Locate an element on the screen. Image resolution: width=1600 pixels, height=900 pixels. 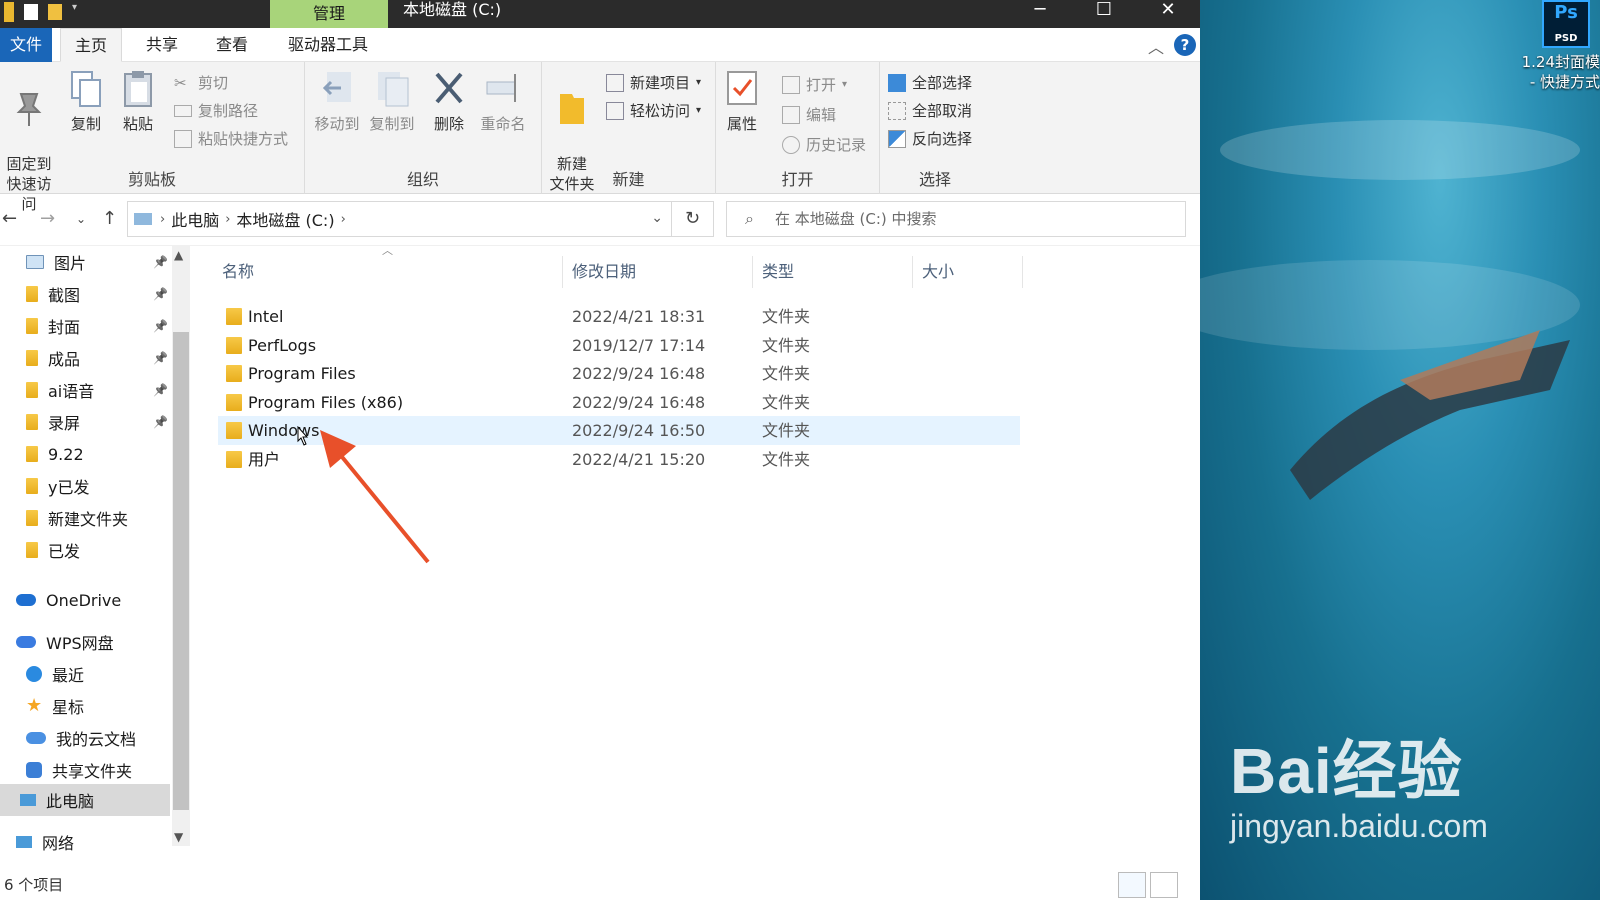
history-button: 历史记录 is located at coordinates (824, 144).